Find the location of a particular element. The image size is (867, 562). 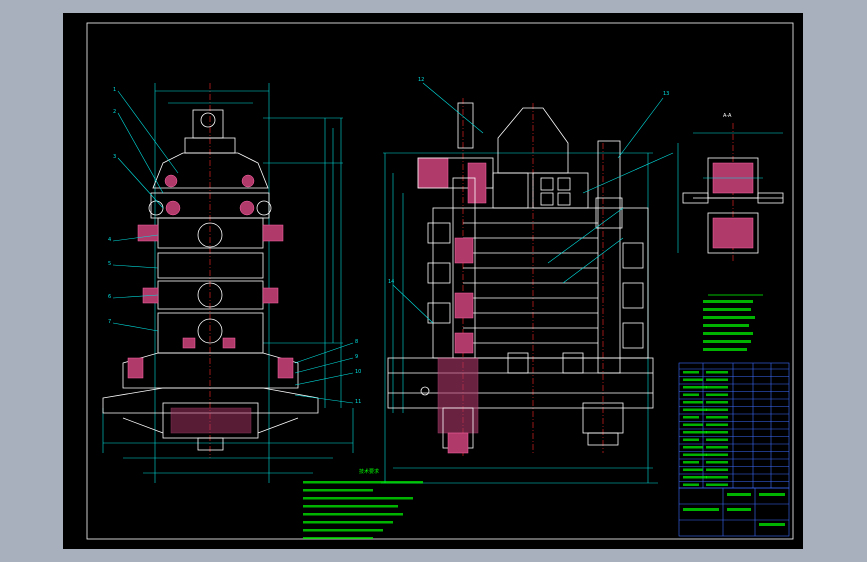

spec-list is located at coordinates (733, 322).